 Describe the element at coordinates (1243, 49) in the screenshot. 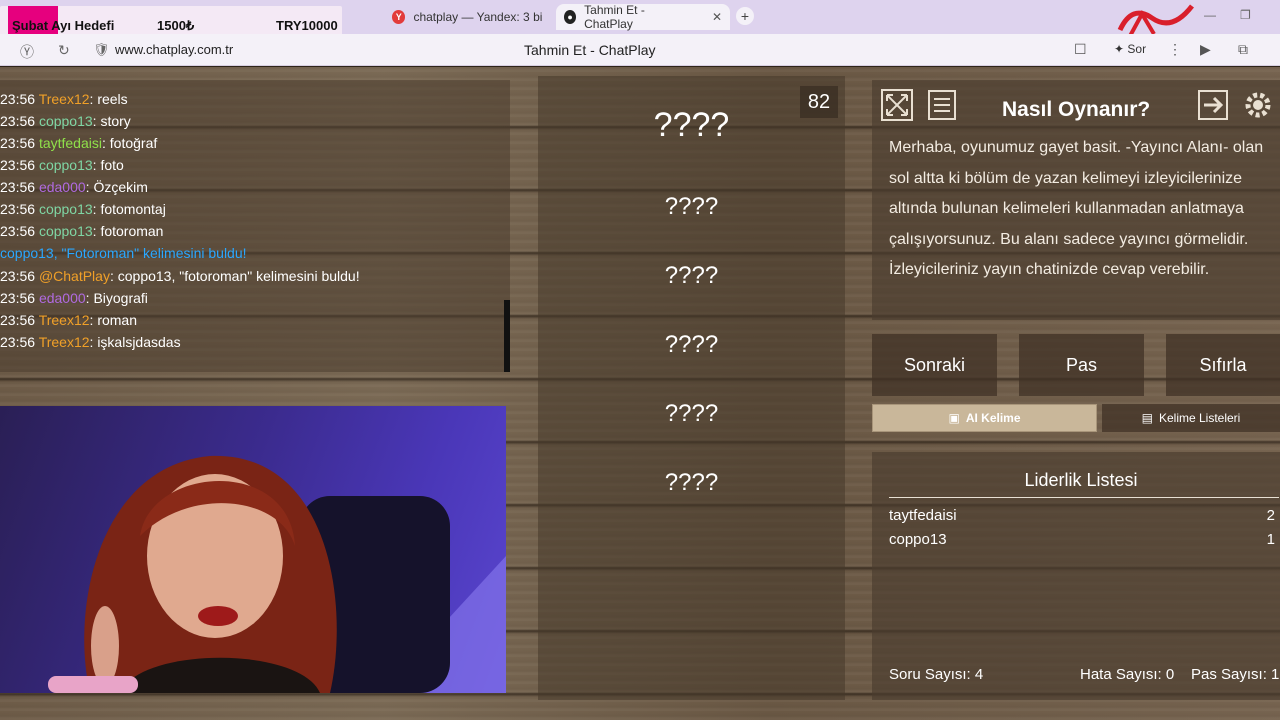

I see `extensions-icon: ⧉` at that location.